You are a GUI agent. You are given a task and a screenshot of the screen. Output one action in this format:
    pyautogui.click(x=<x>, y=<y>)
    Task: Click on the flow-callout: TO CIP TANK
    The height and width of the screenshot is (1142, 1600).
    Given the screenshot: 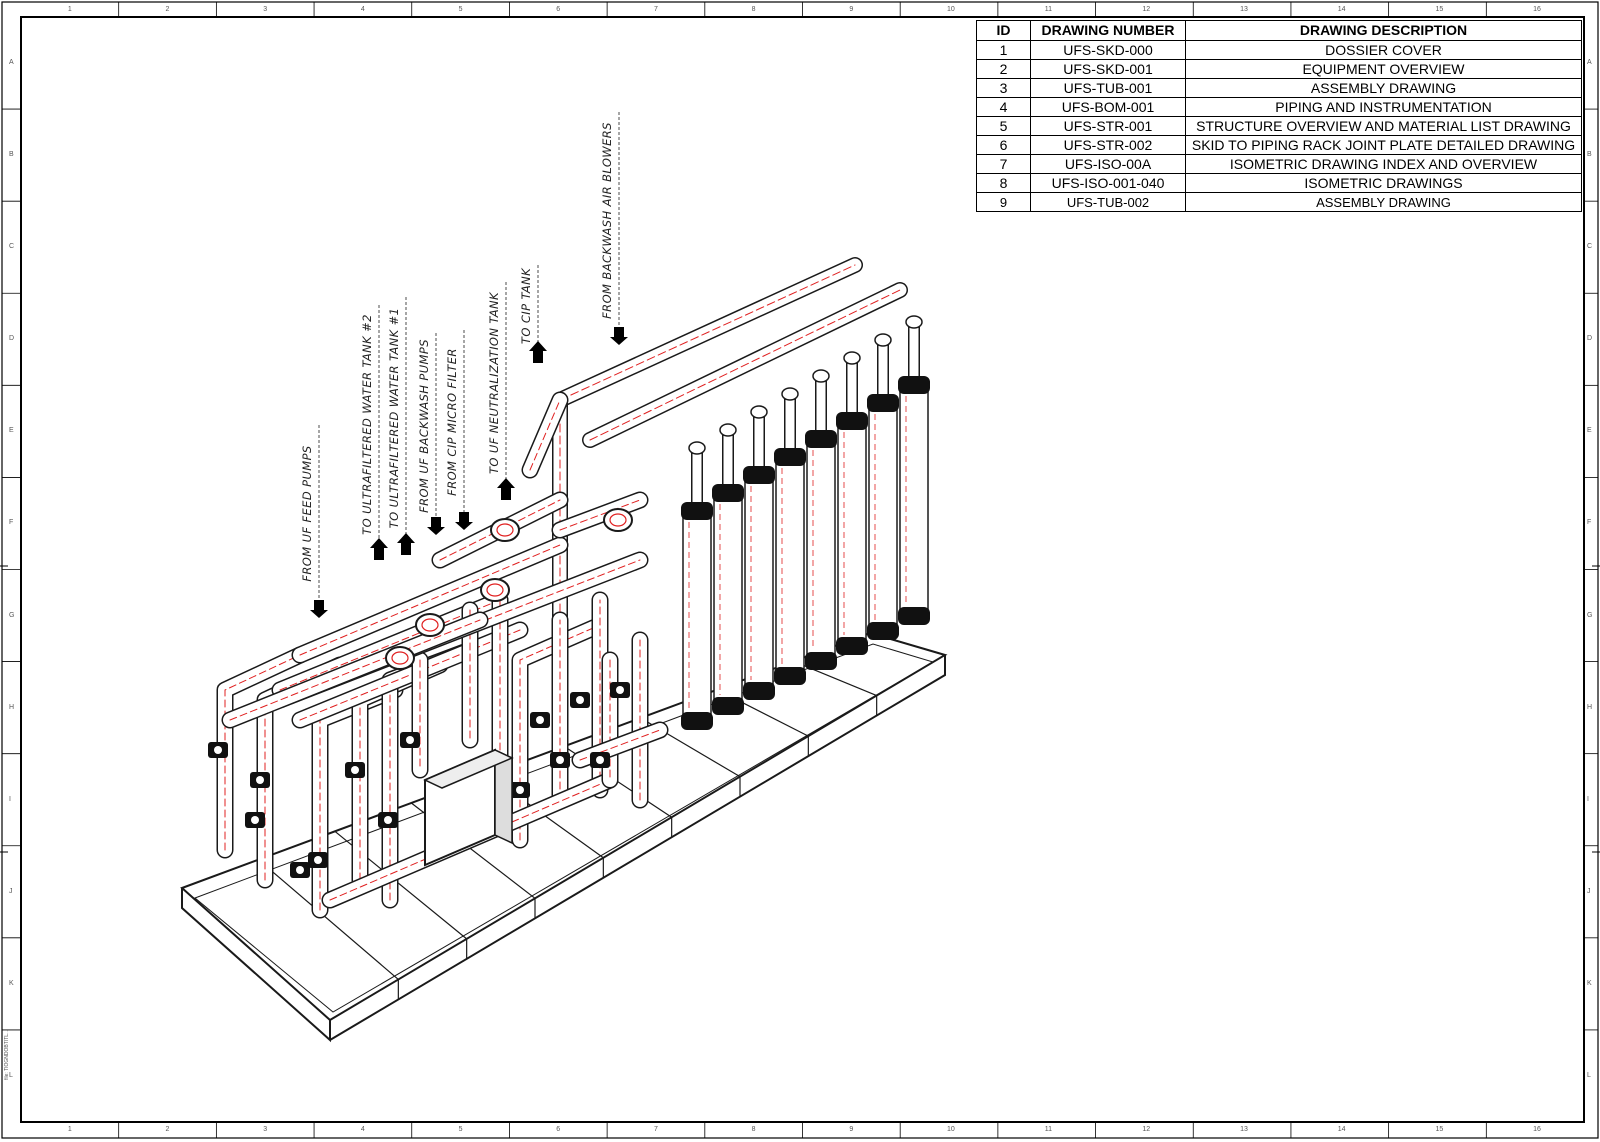 What is the action you would take?
    pyautogui.click(x=533, y=314)
    